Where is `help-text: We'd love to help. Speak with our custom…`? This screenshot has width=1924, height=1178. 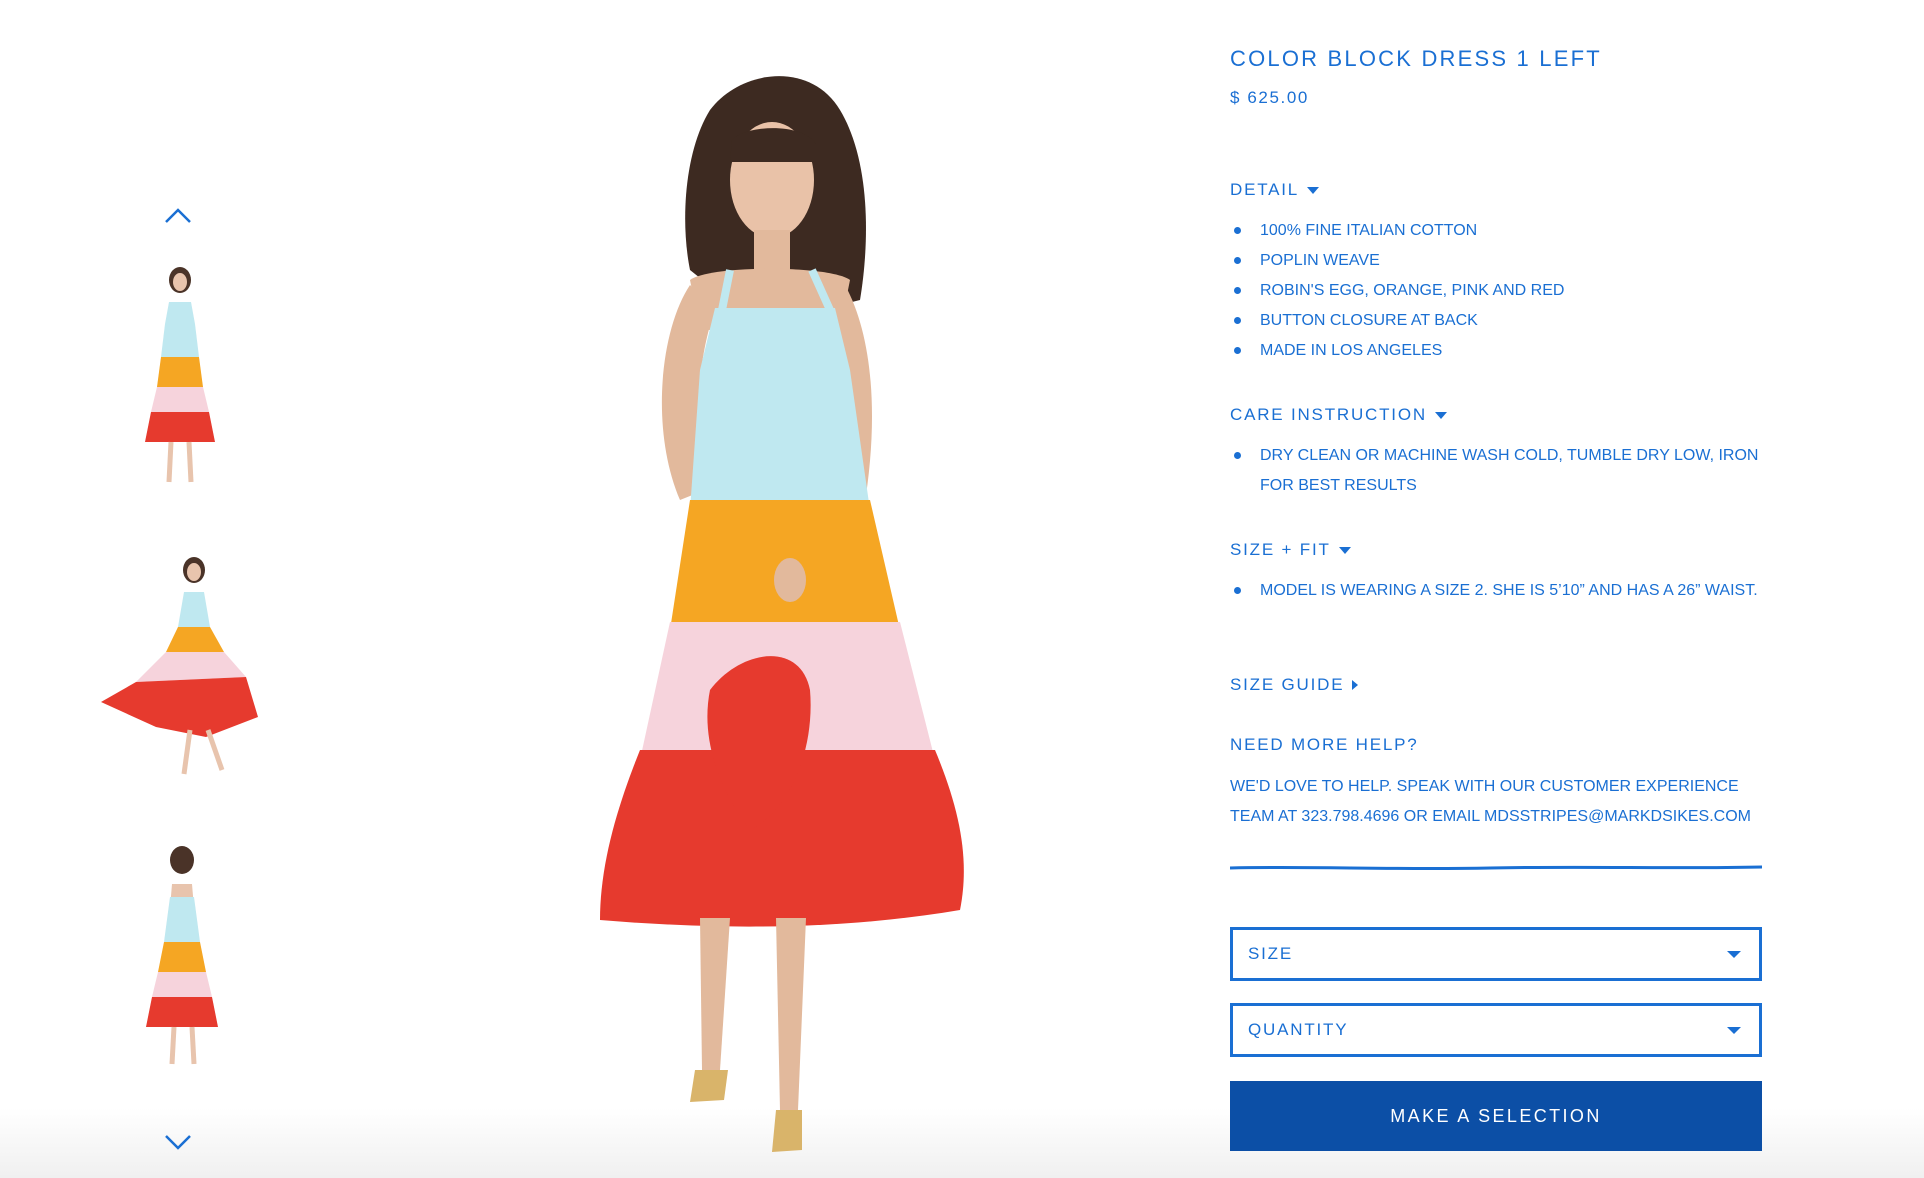 help-text: We'd love to help. Speak with our custom… is located at coordinates (1490, 801).